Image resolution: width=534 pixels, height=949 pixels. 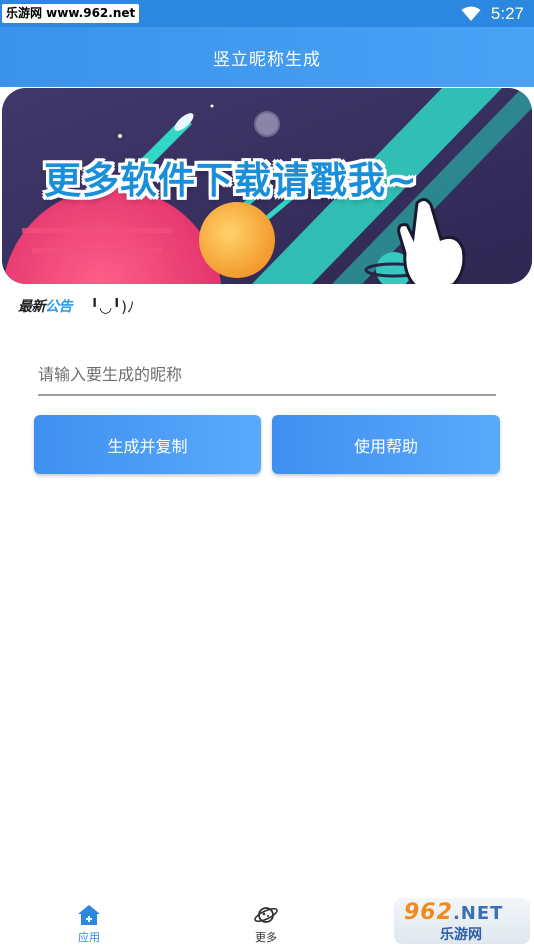 I want to click on wifi-icon, so click(x=471, y=13).